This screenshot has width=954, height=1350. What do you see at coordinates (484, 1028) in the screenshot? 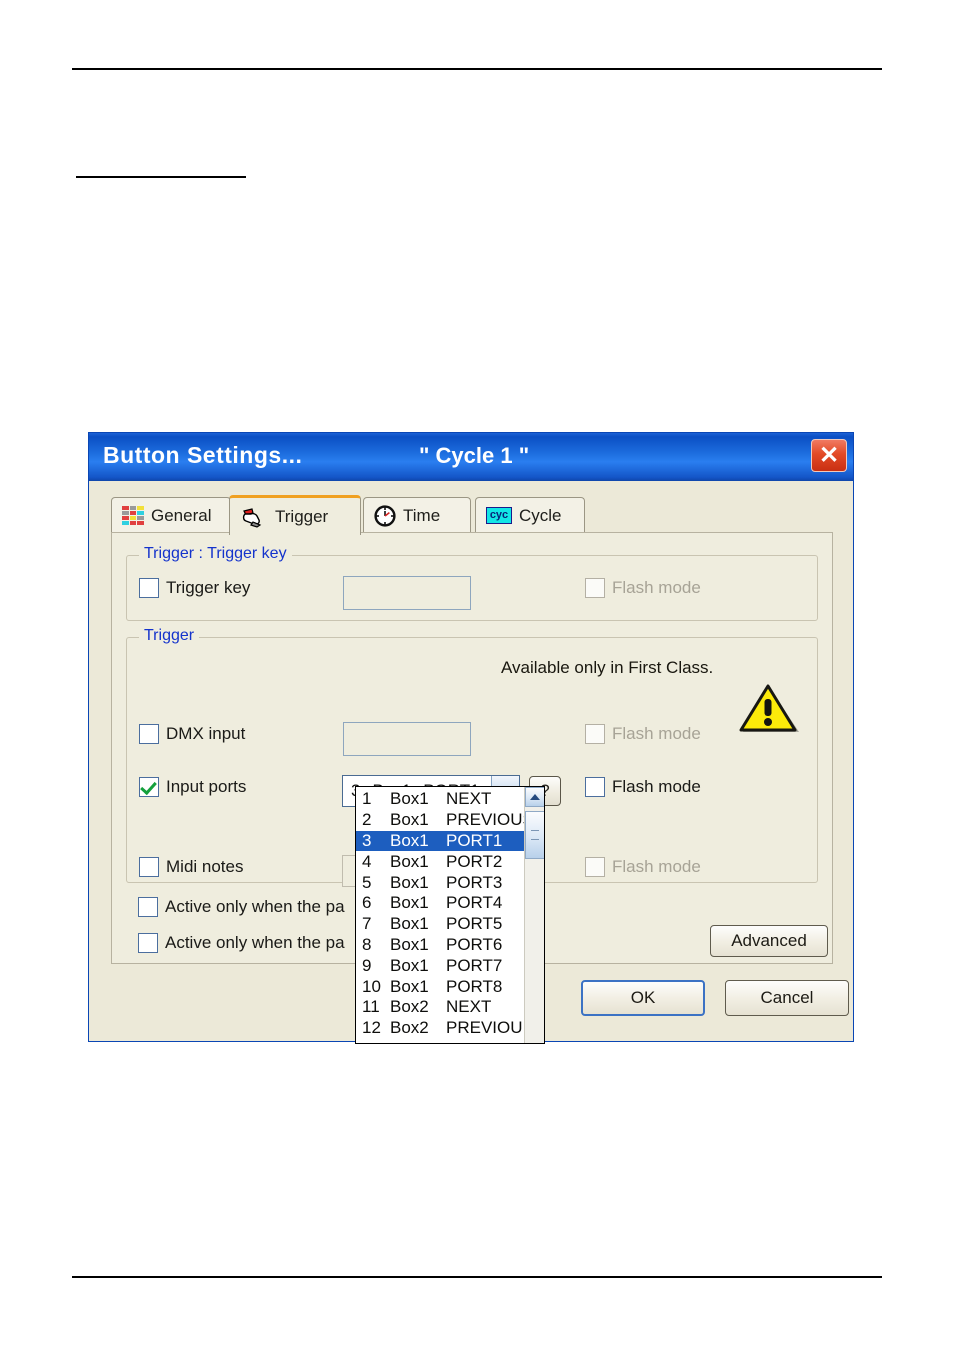
I see `dropdown-item-port: PREVIOU` at bounding box center [484, 1028].